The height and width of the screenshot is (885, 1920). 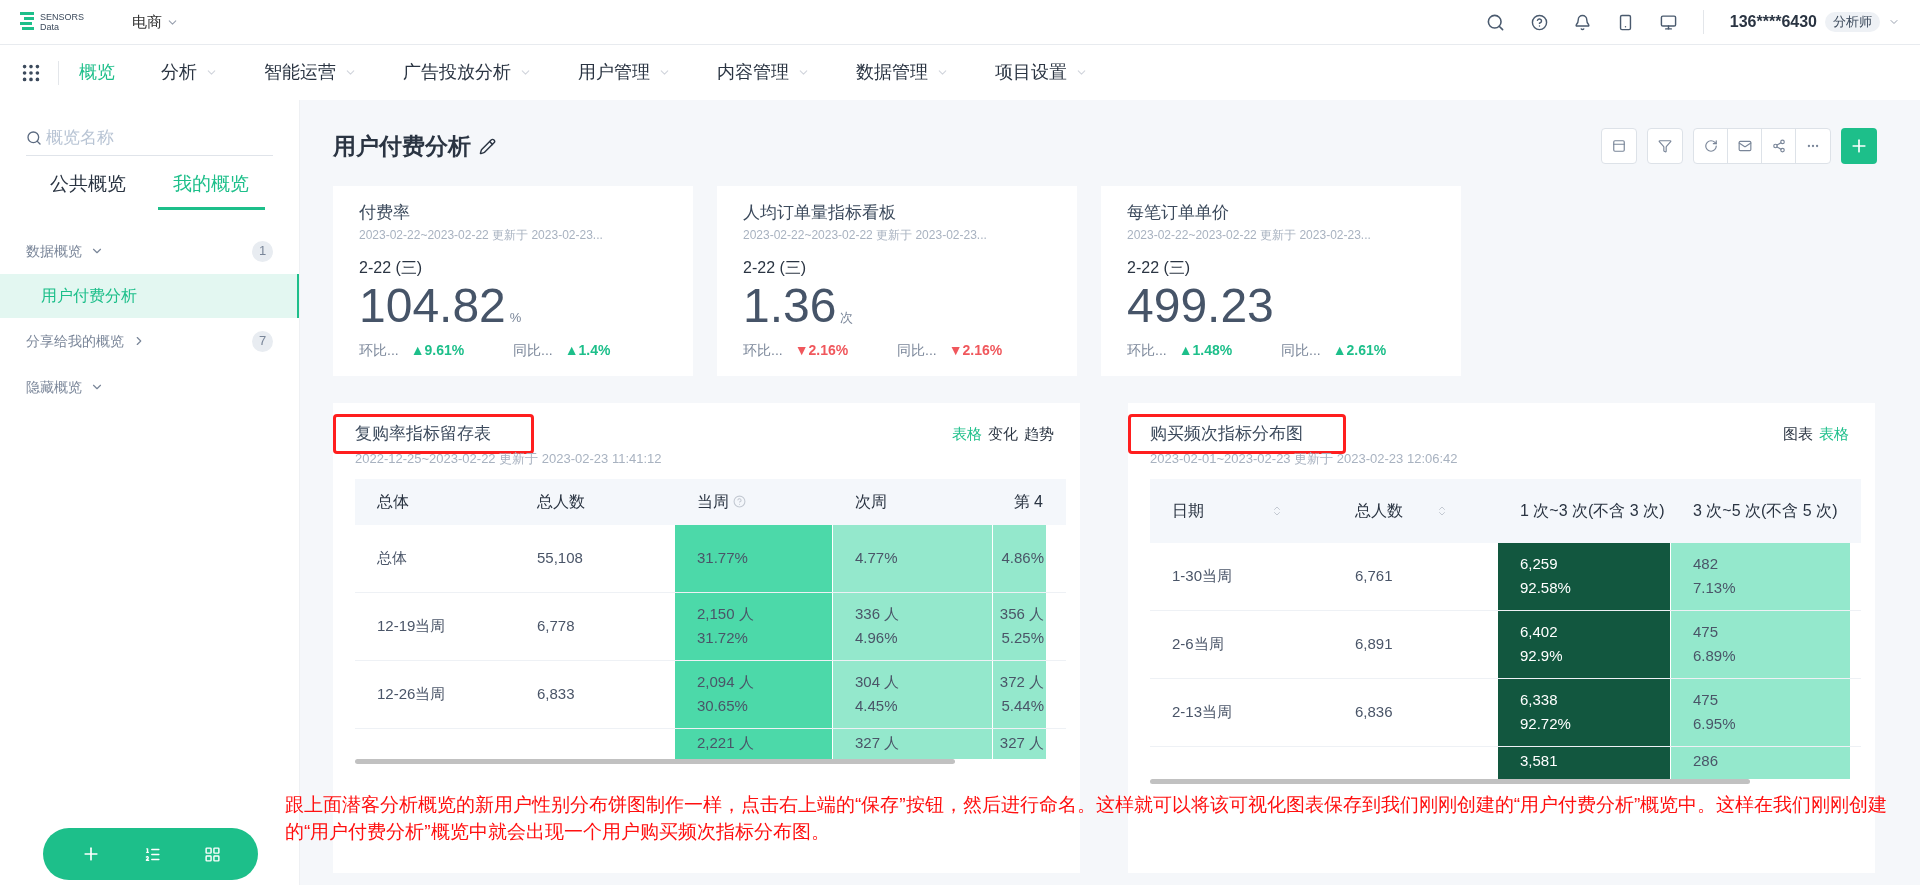 What do you see at coordinates (1039, 434) in the screenshot?
I see `view-tab: 趋势` at bounding box center [1039, 434].